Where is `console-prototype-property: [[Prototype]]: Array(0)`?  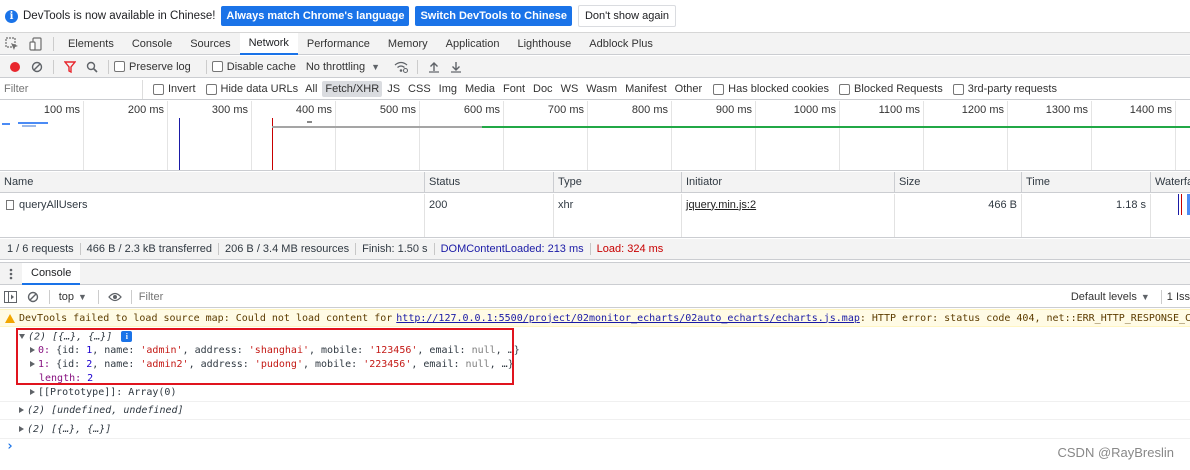 console-prototype-property: [[Prototype]]: Array(0) is located at coordinates (103, 392).